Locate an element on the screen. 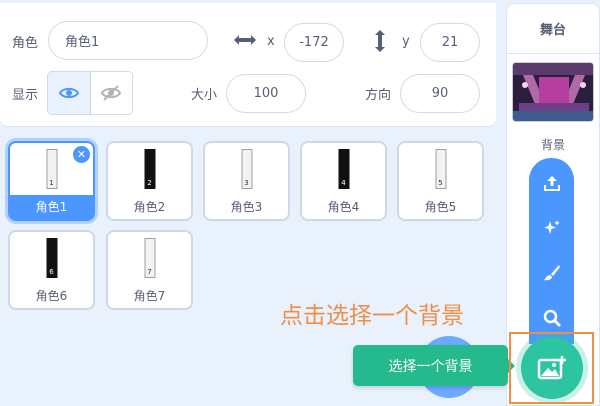  choose-backdrop-tooltip: 选择一个背景 is located at coordinates (434, 365).